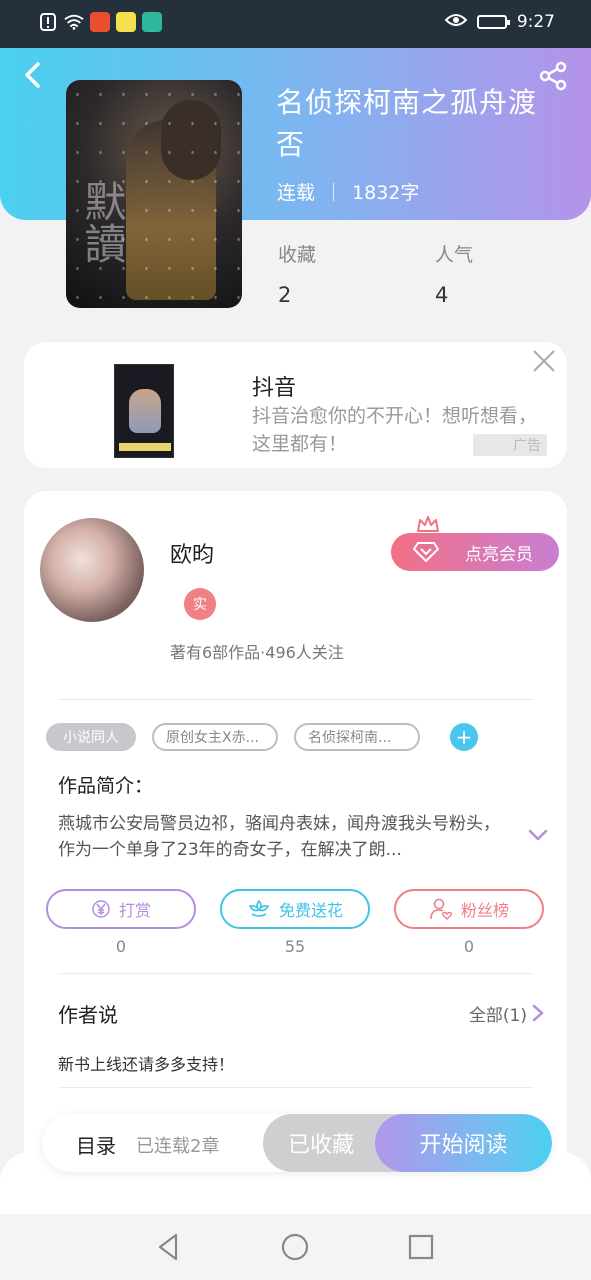  What do you see at coordinates (134, 910) in the screenshot?
I see `reward-label: 打赏` at bounding box center [134, 910].